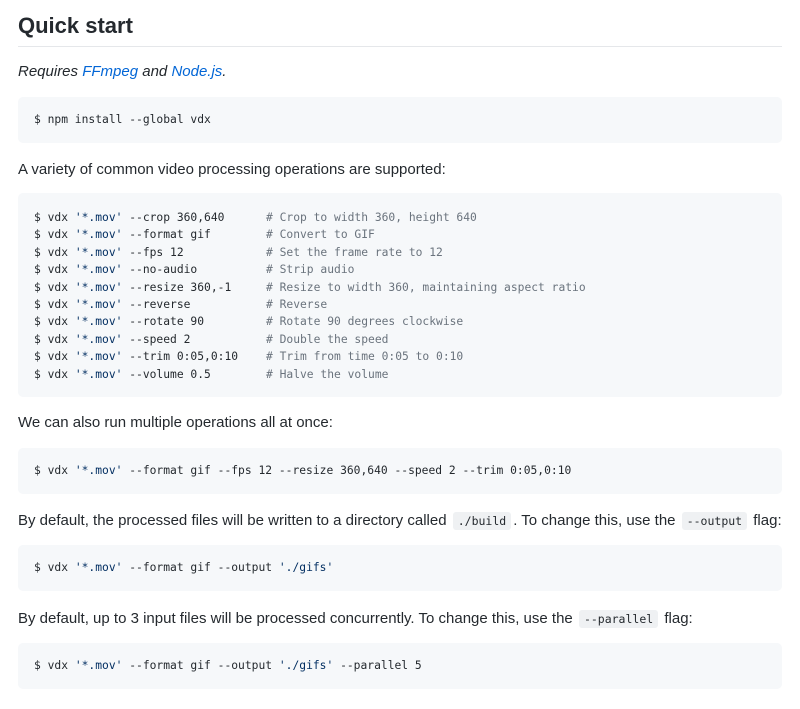 The image size is (800, 709). I want to click on install-code-block: $ npm install --global vdx, so click(400, 120).